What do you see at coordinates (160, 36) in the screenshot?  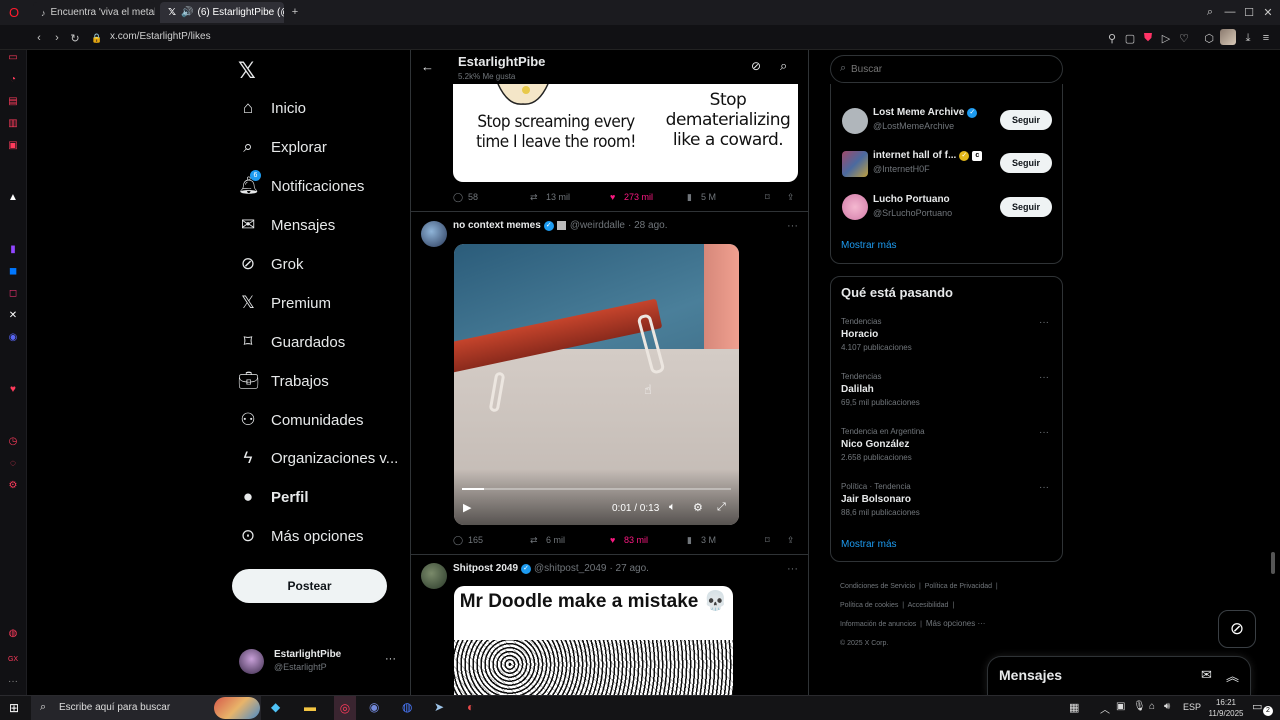 I see `url-text: x.com/EstarlightP/likes` at bounding box center [160, 36].